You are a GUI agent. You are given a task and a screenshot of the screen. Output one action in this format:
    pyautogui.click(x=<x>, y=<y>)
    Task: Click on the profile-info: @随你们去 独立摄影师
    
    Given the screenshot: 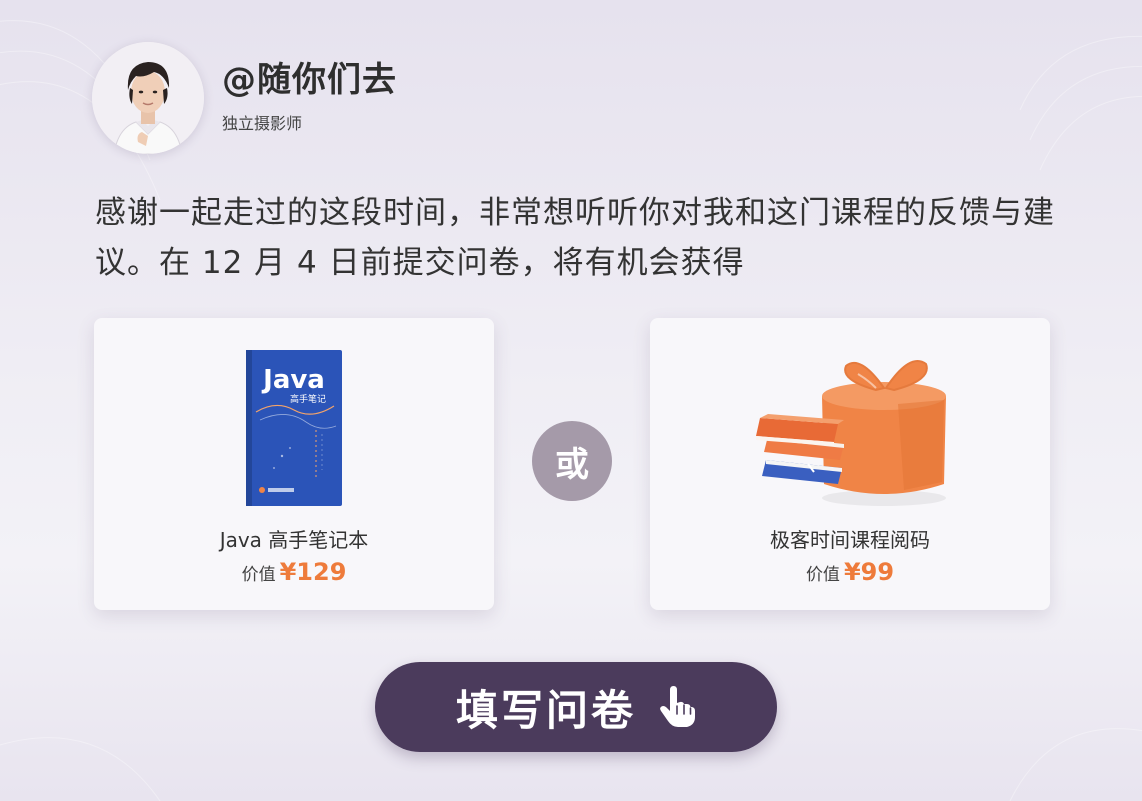 What is the action you would take?
    pyautogui.click(x=309, y=96)
    